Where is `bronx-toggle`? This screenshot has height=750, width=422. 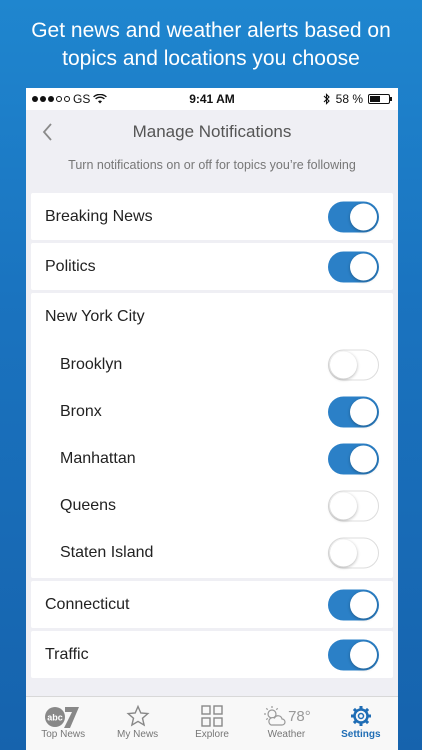
bronx-toggle is located at coordinates (353, 411).